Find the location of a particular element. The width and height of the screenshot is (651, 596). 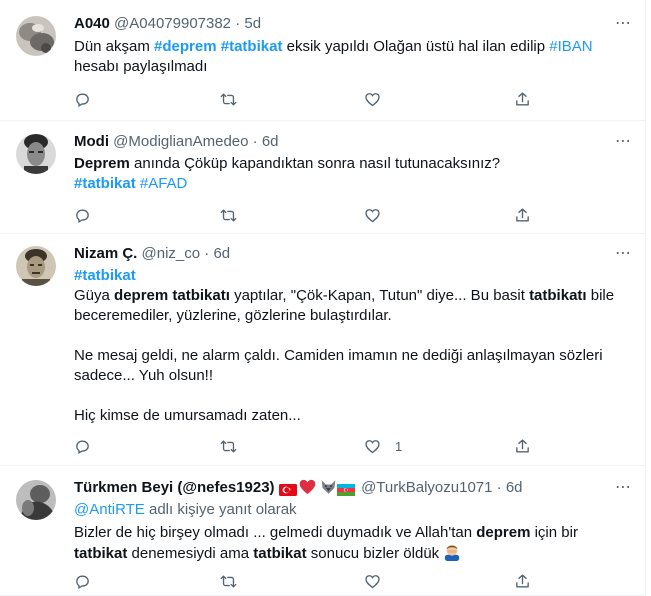

replying-to-link: @AntiRTE is located at coordinates (109, 509).